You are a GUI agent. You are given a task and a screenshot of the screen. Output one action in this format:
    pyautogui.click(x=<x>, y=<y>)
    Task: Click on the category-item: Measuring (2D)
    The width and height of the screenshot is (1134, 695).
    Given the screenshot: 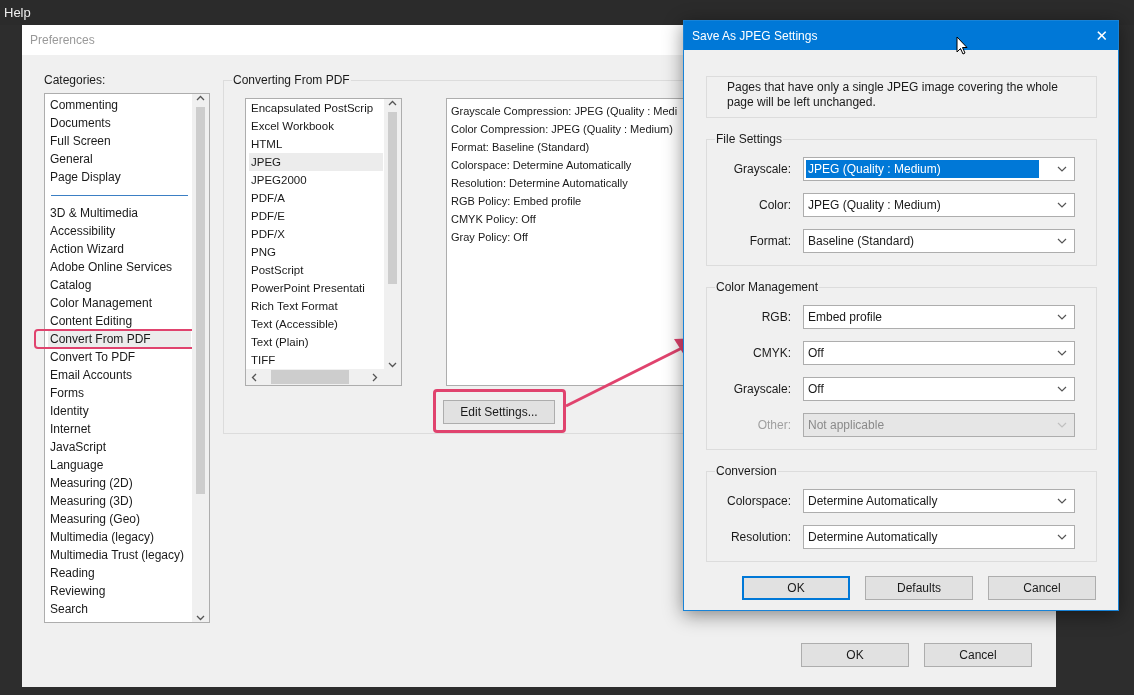 What is the action you would take?
    pyautogui.click(x=119, y=483)
    